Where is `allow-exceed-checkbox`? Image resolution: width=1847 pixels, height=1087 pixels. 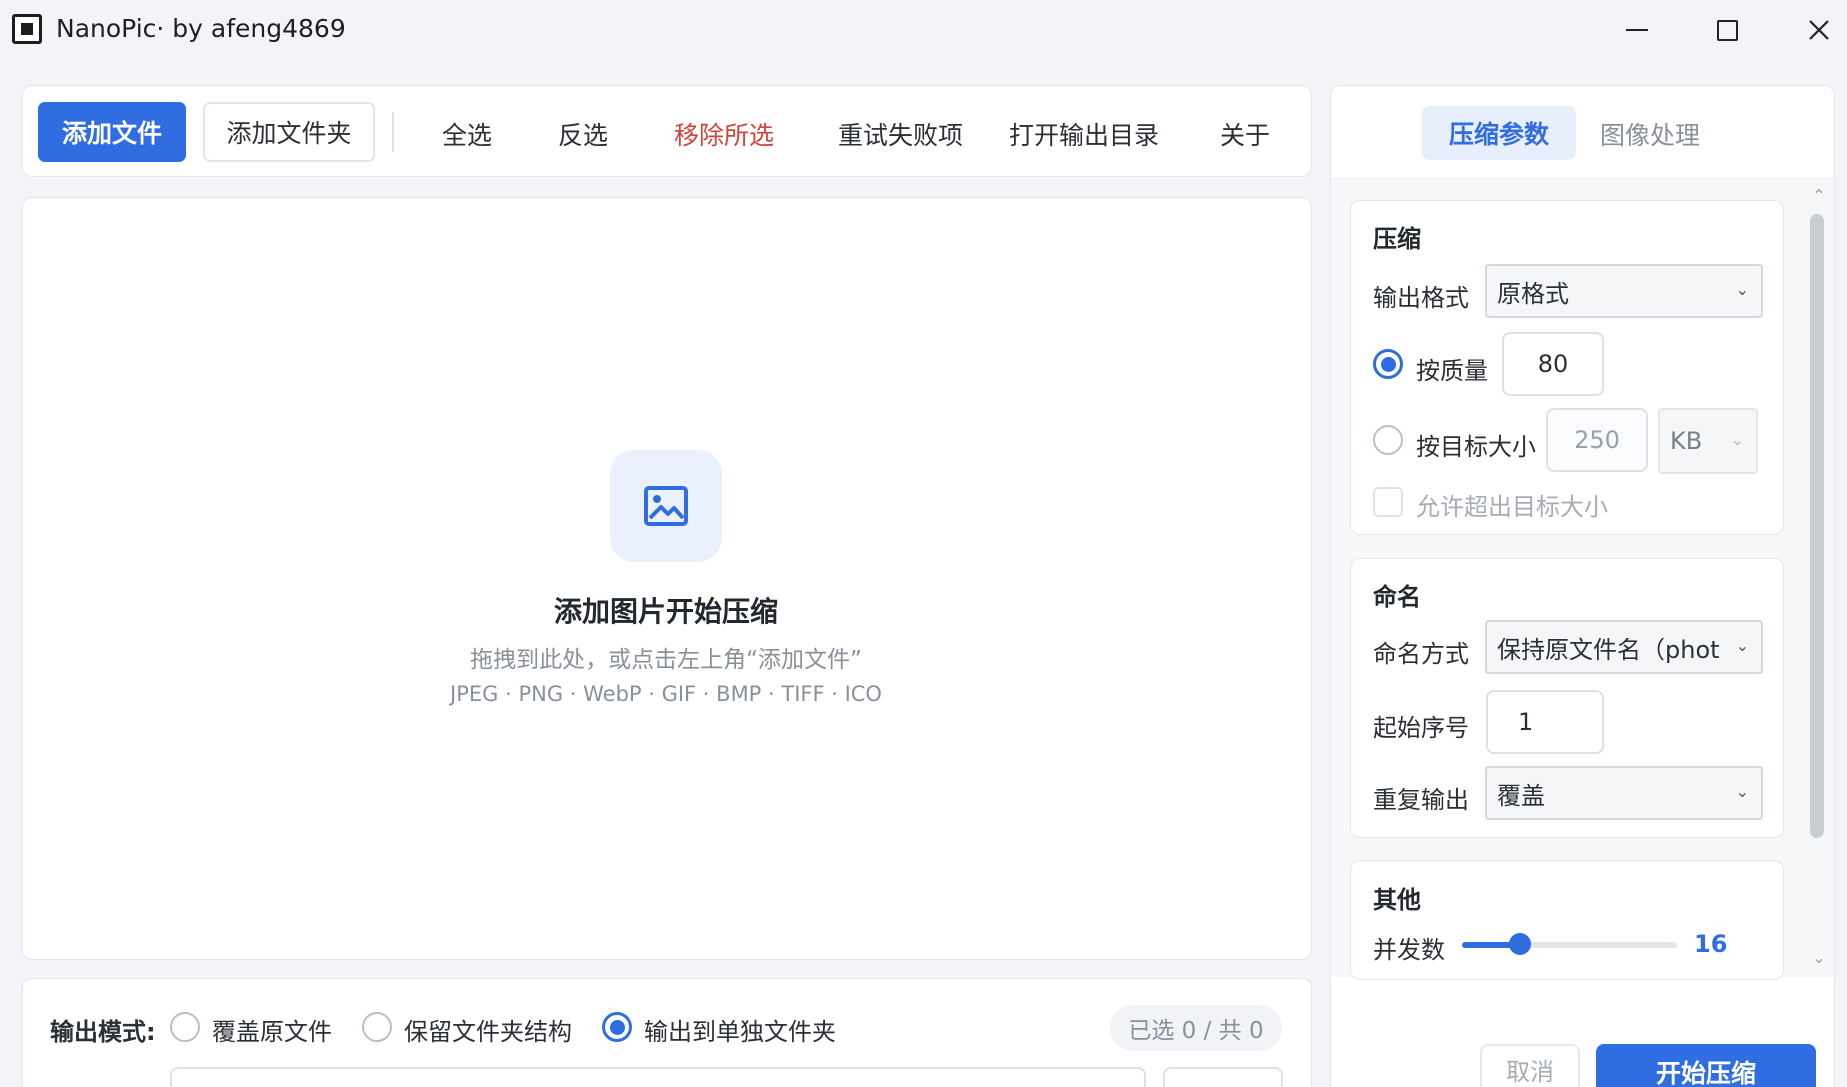
allow-exceed-checkbox is located at coordinates (1388, 502).